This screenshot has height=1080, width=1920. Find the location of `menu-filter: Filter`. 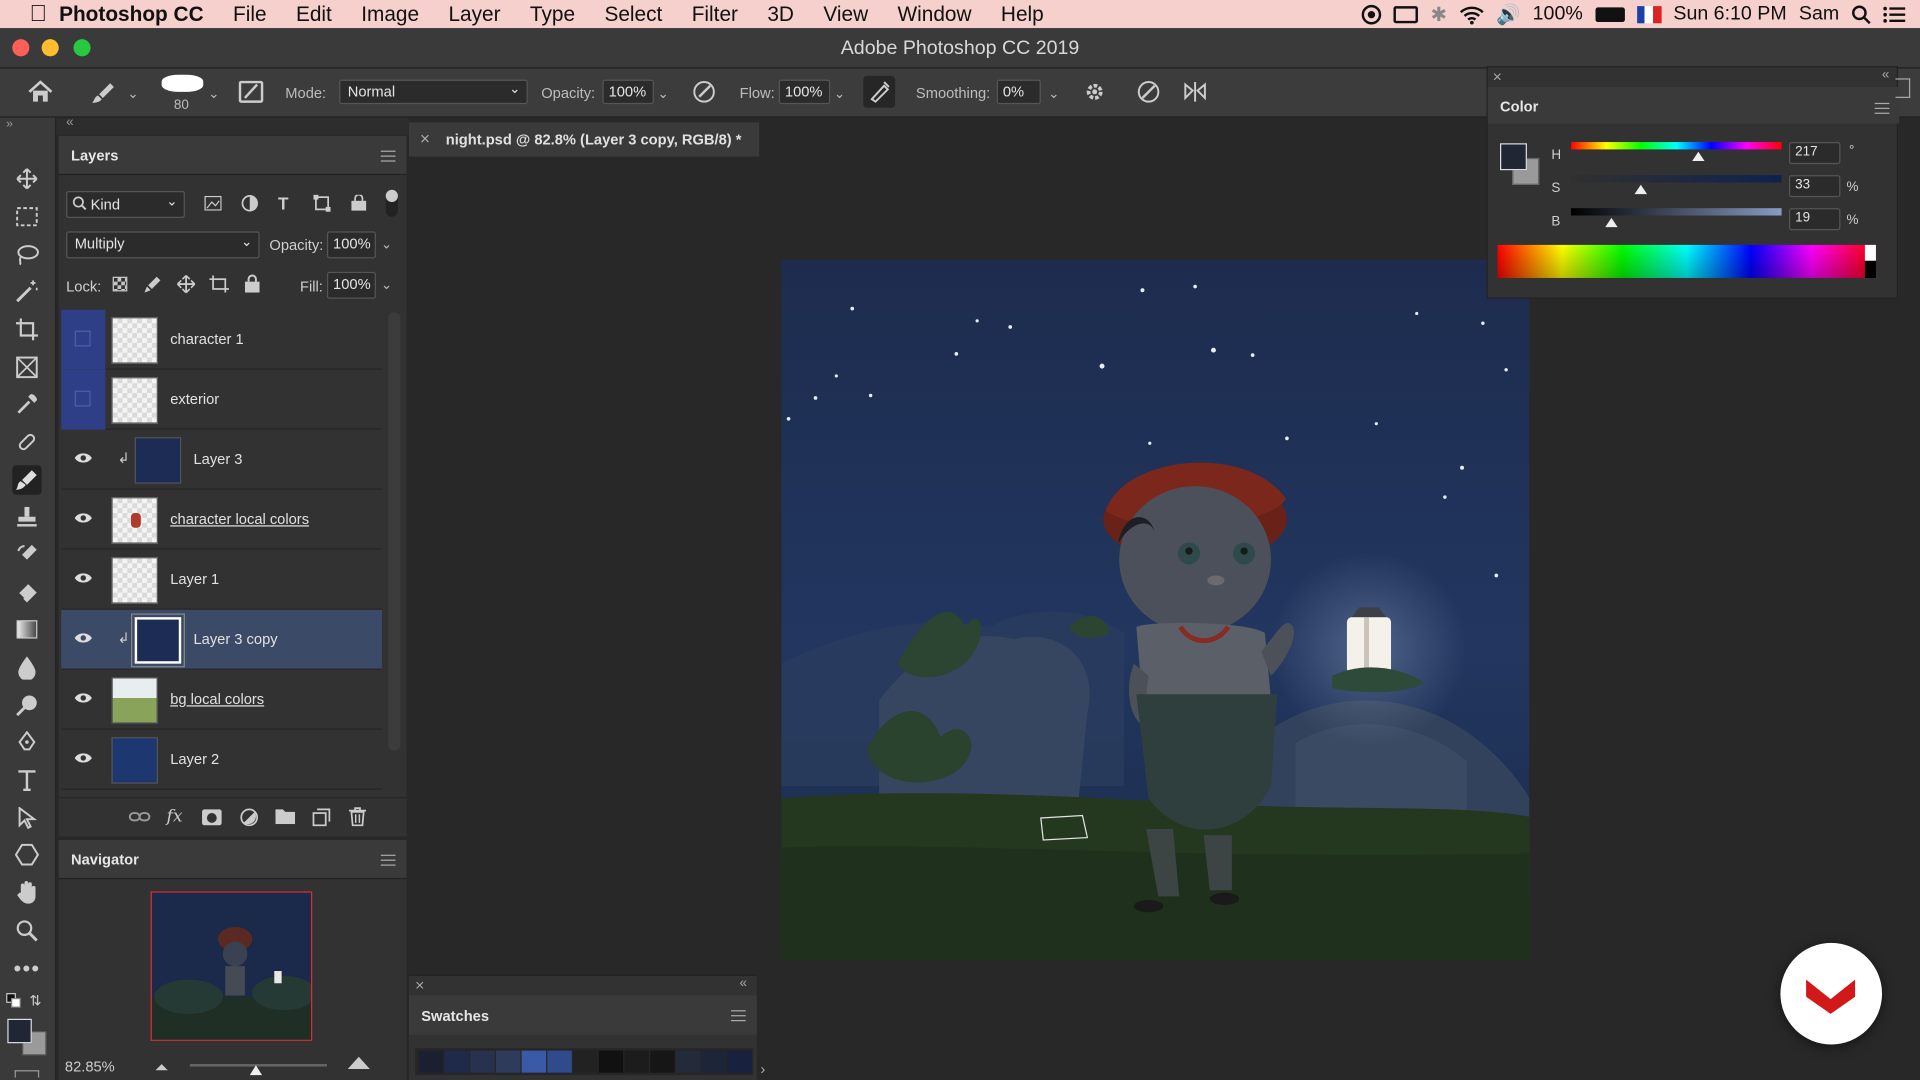

menu-filter: Filter is located at coordinates (715, 14).